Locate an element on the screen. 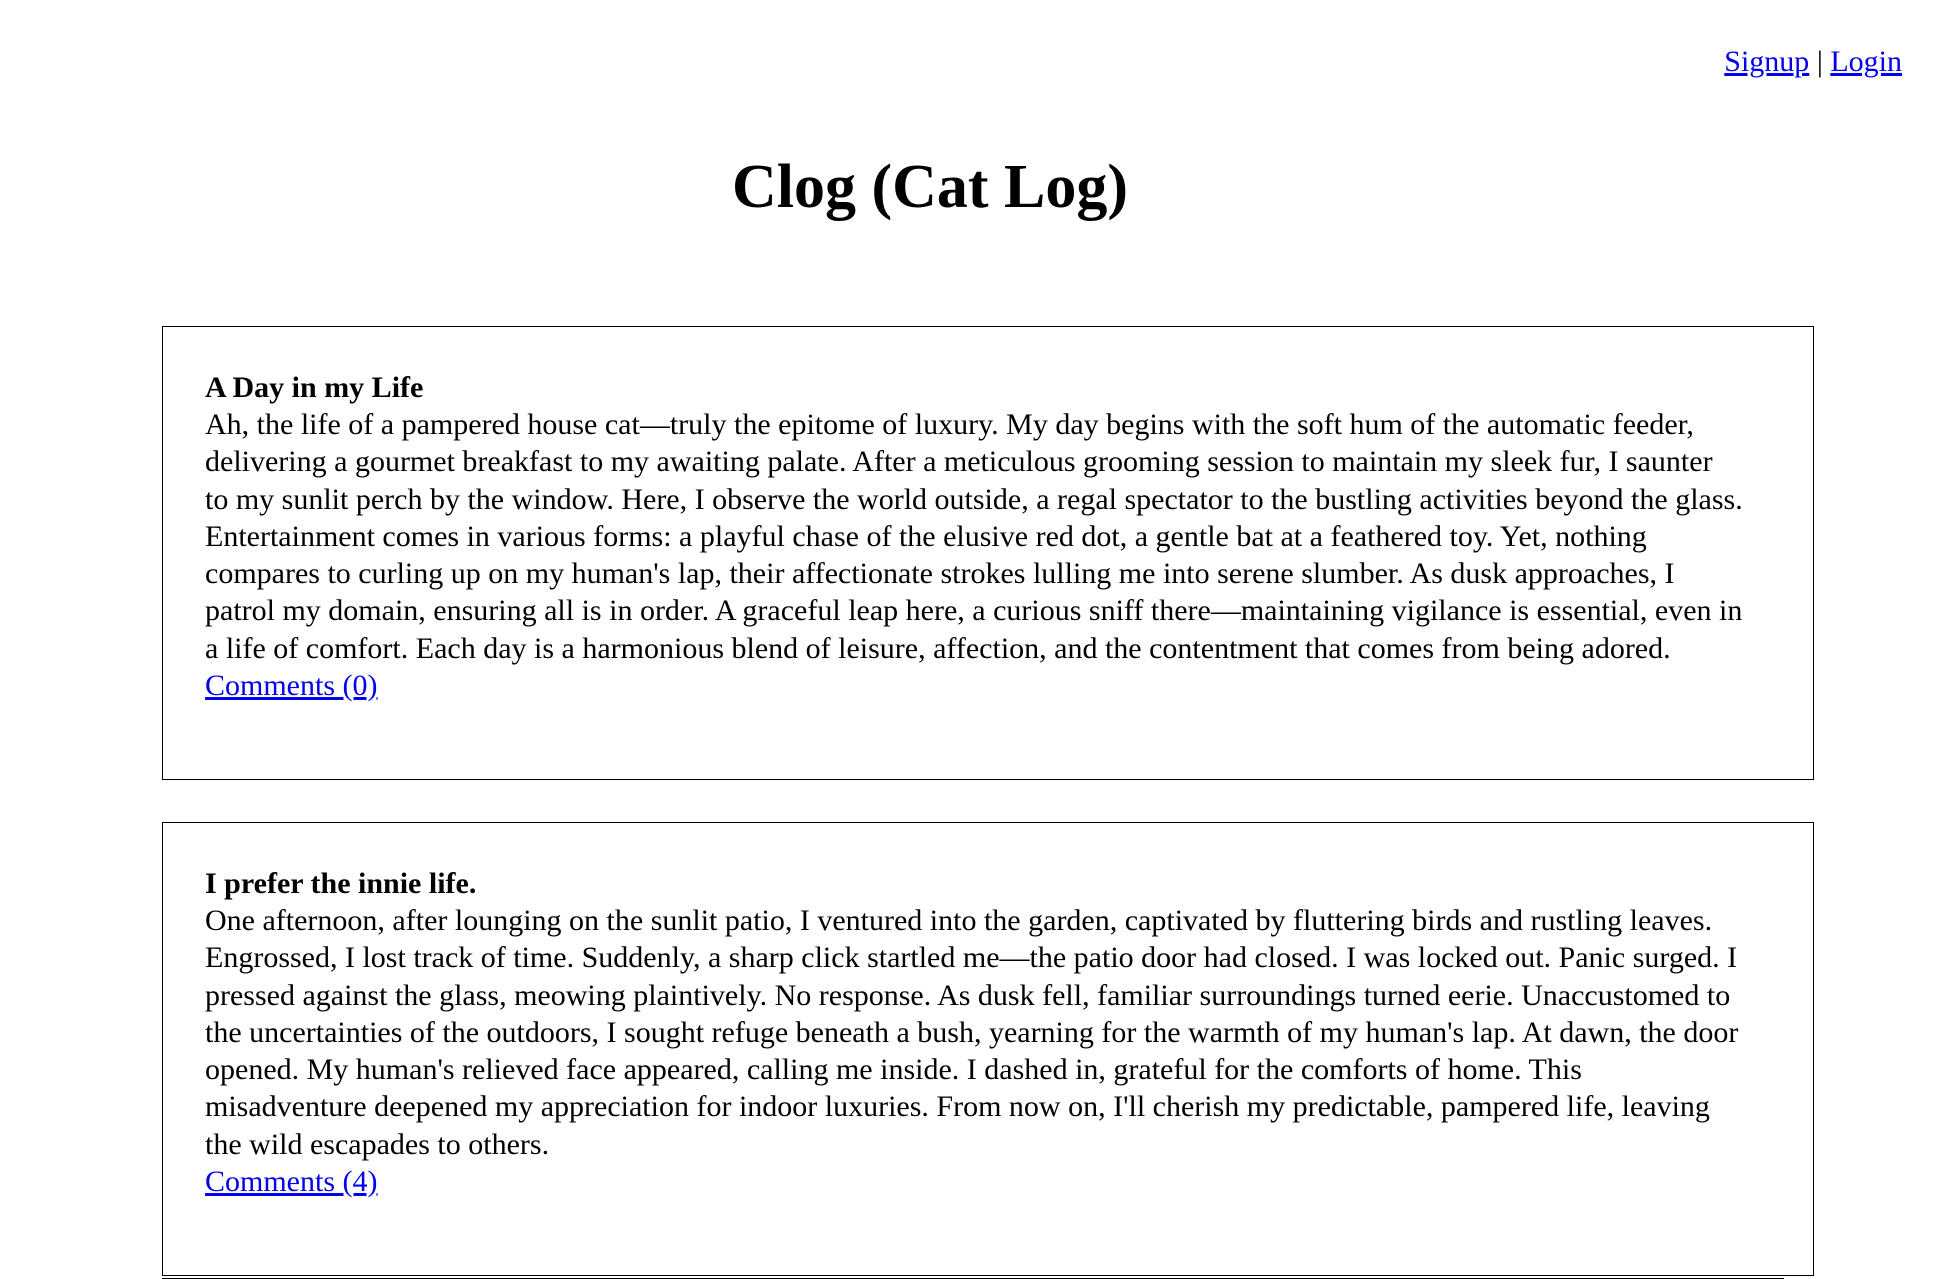  auth-links: Signup | Login is located at coordinates (1813, 62).